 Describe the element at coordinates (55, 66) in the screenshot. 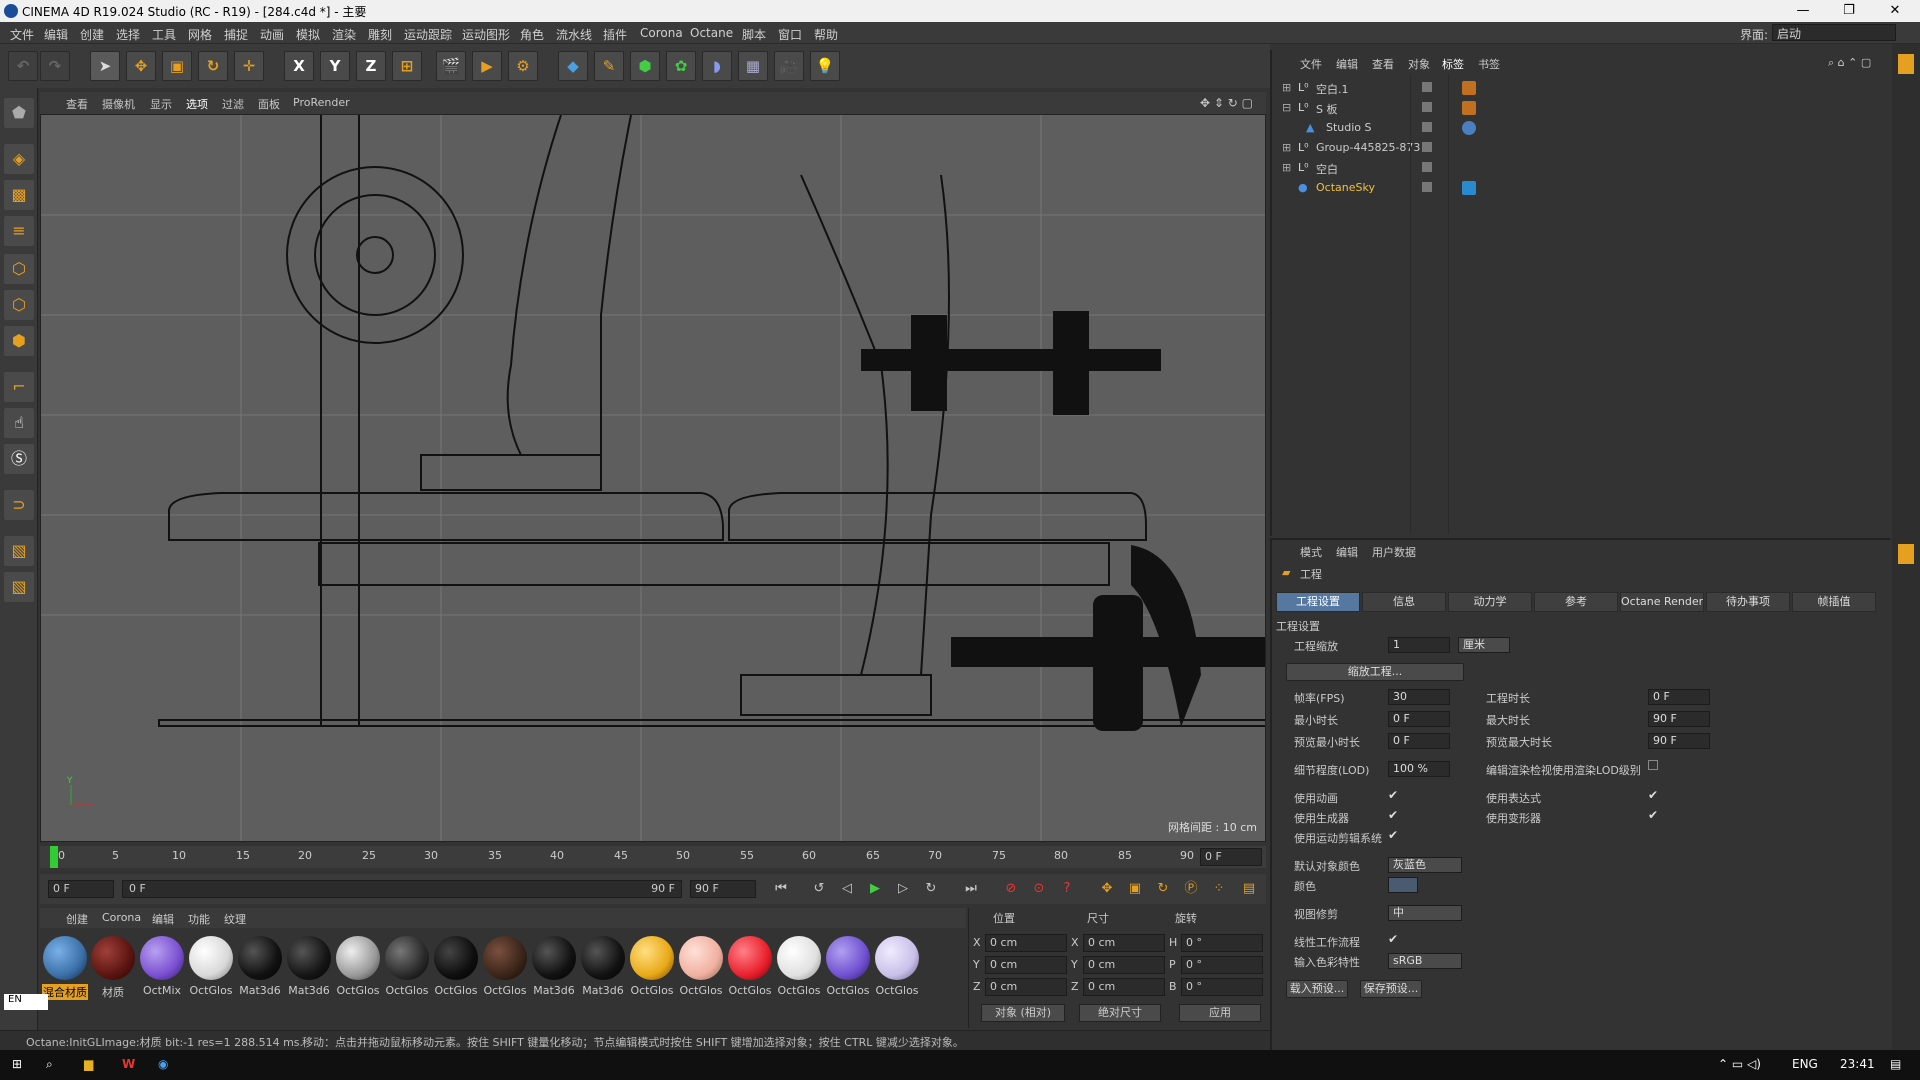

I see `redo-button: ↷` at that location.